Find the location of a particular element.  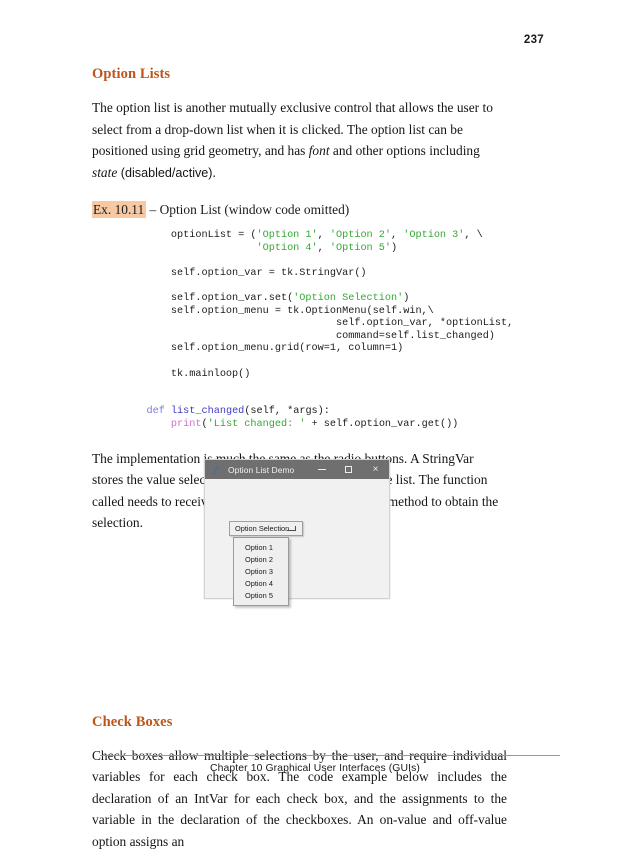

minimize-icon is located at coordinates (321, 469).